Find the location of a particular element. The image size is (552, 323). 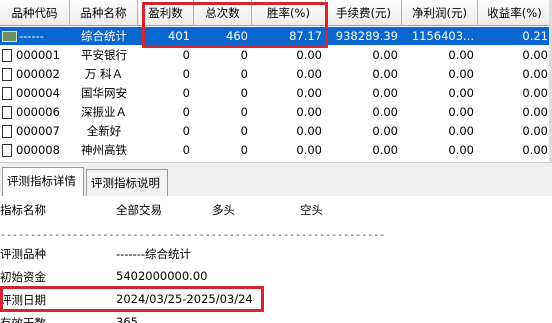

cell-code-text: 000001 is located at coordinates (38, 55).